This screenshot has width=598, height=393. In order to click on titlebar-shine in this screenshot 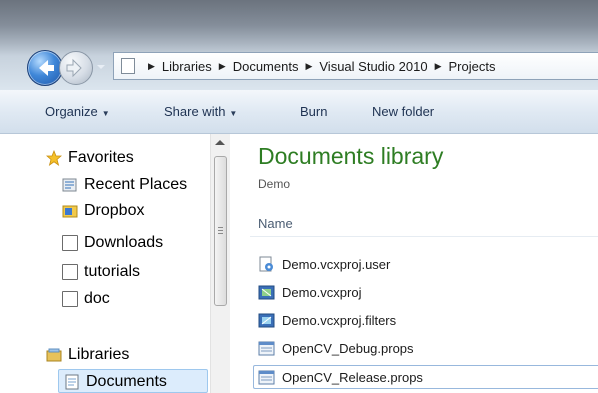, I will do `click(299, 22)`.